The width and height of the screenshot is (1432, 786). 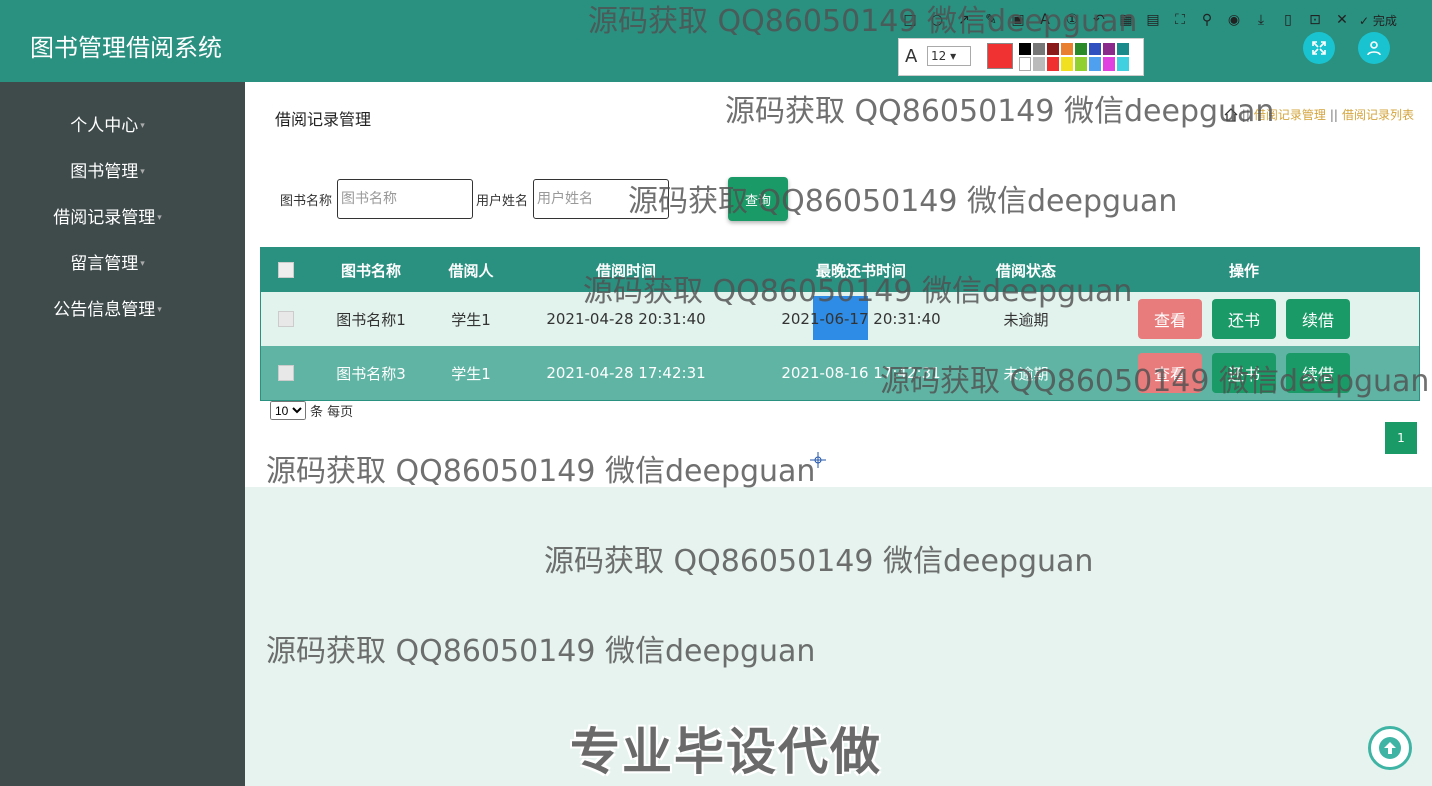 What do you see at coordinates (1078, 57) in the screenshot?
I see `color-swatch-grid` at bounding box center [1078, 57].